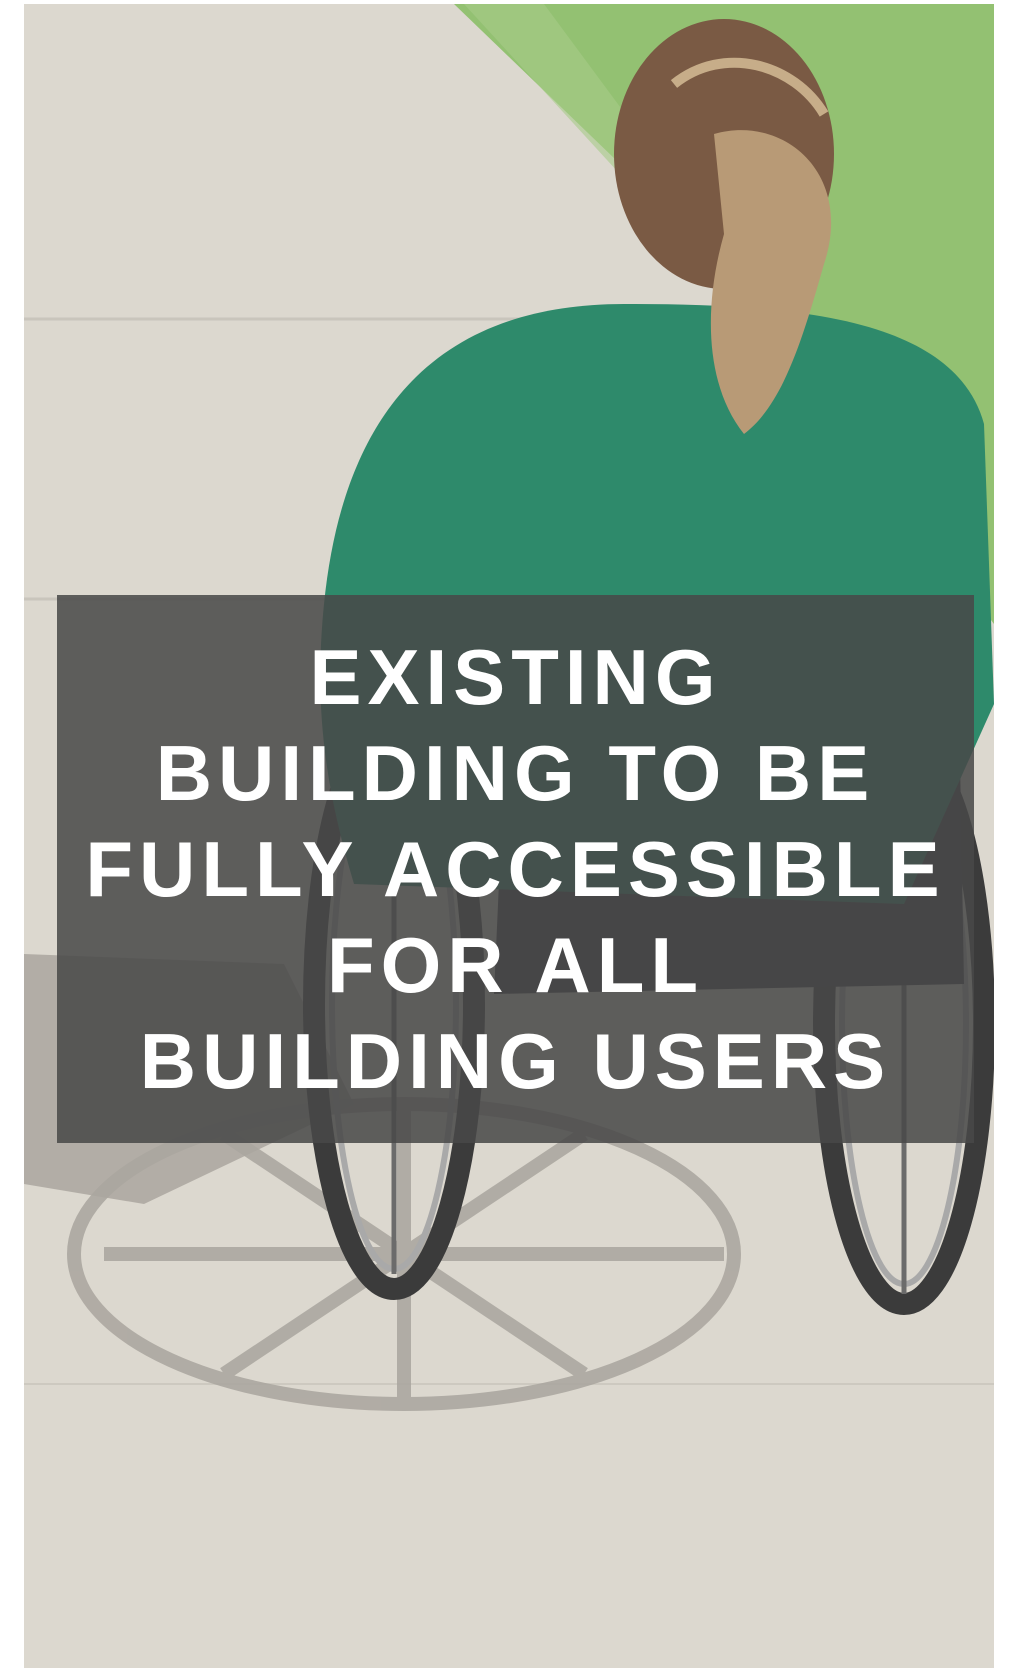 The height and width of the screenshot is (1668, 1017). What do you see at coordinates (515, 965) in the screenshot?
I see `caption-line-4: FOR ALL` at bounding box center [515, 965].